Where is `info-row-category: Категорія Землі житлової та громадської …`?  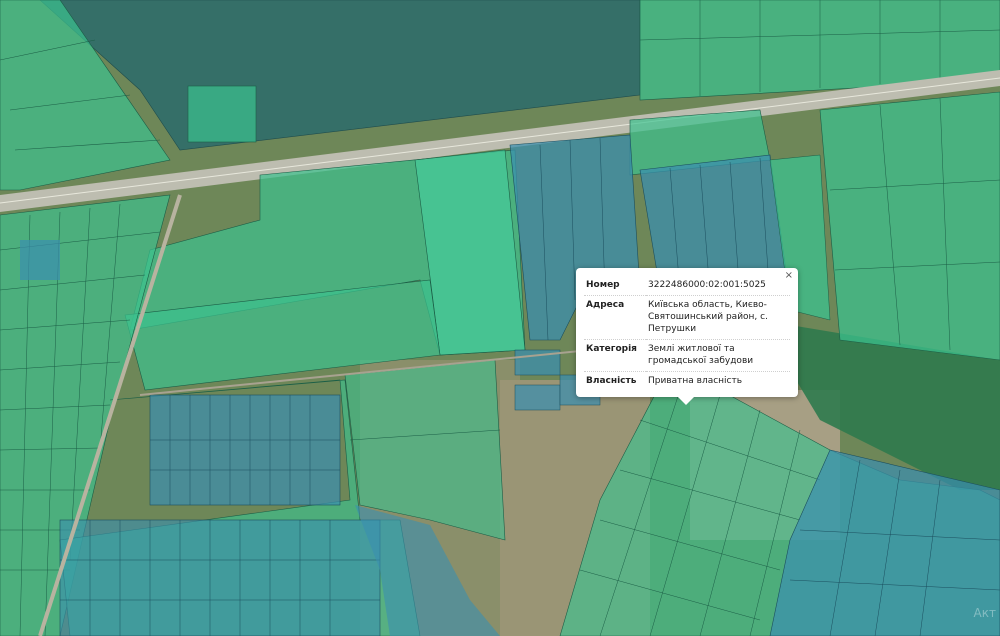
info-row-category: Категорія Землі житлової та громадської … is located at coordinates (687, 355).